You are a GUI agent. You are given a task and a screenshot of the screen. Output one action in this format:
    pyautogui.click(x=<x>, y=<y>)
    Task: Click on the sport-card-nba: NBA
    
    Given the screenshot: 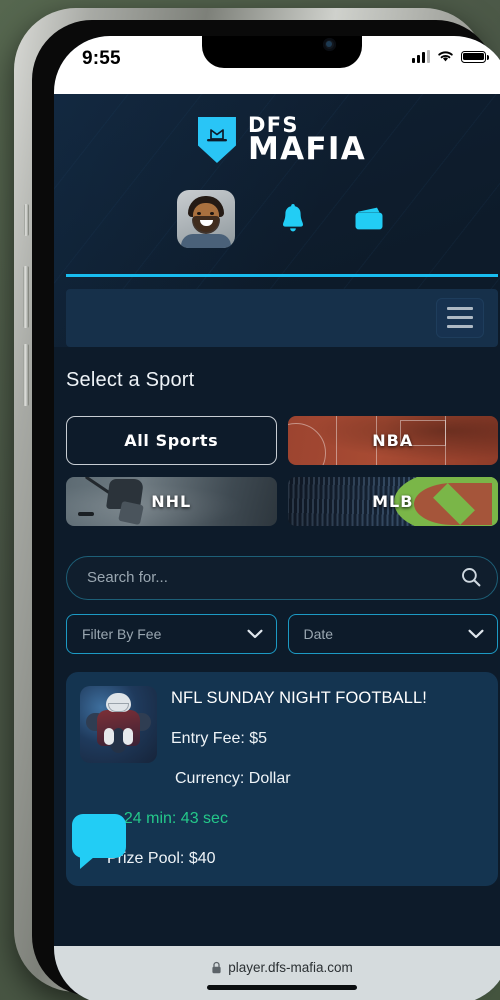 What is the action you would take?
    pyautogui.click(x=392, y=440)
    